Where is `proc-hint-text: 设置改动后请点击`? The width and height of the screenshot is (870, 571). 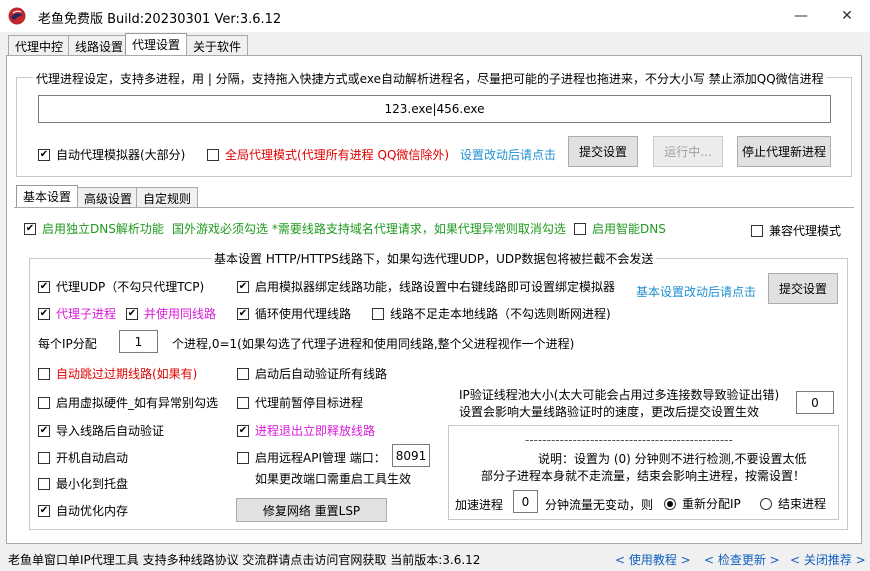 proc-hint-text: 设置改动后请点击 is located at coordinates (508, 155).